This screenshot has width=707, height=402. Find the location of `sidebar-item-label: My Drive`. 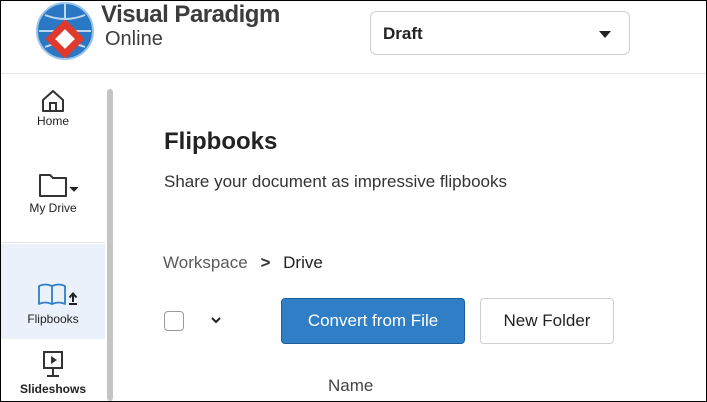

sidebar-item-label: My Drive is located at coordinates (53, 208).